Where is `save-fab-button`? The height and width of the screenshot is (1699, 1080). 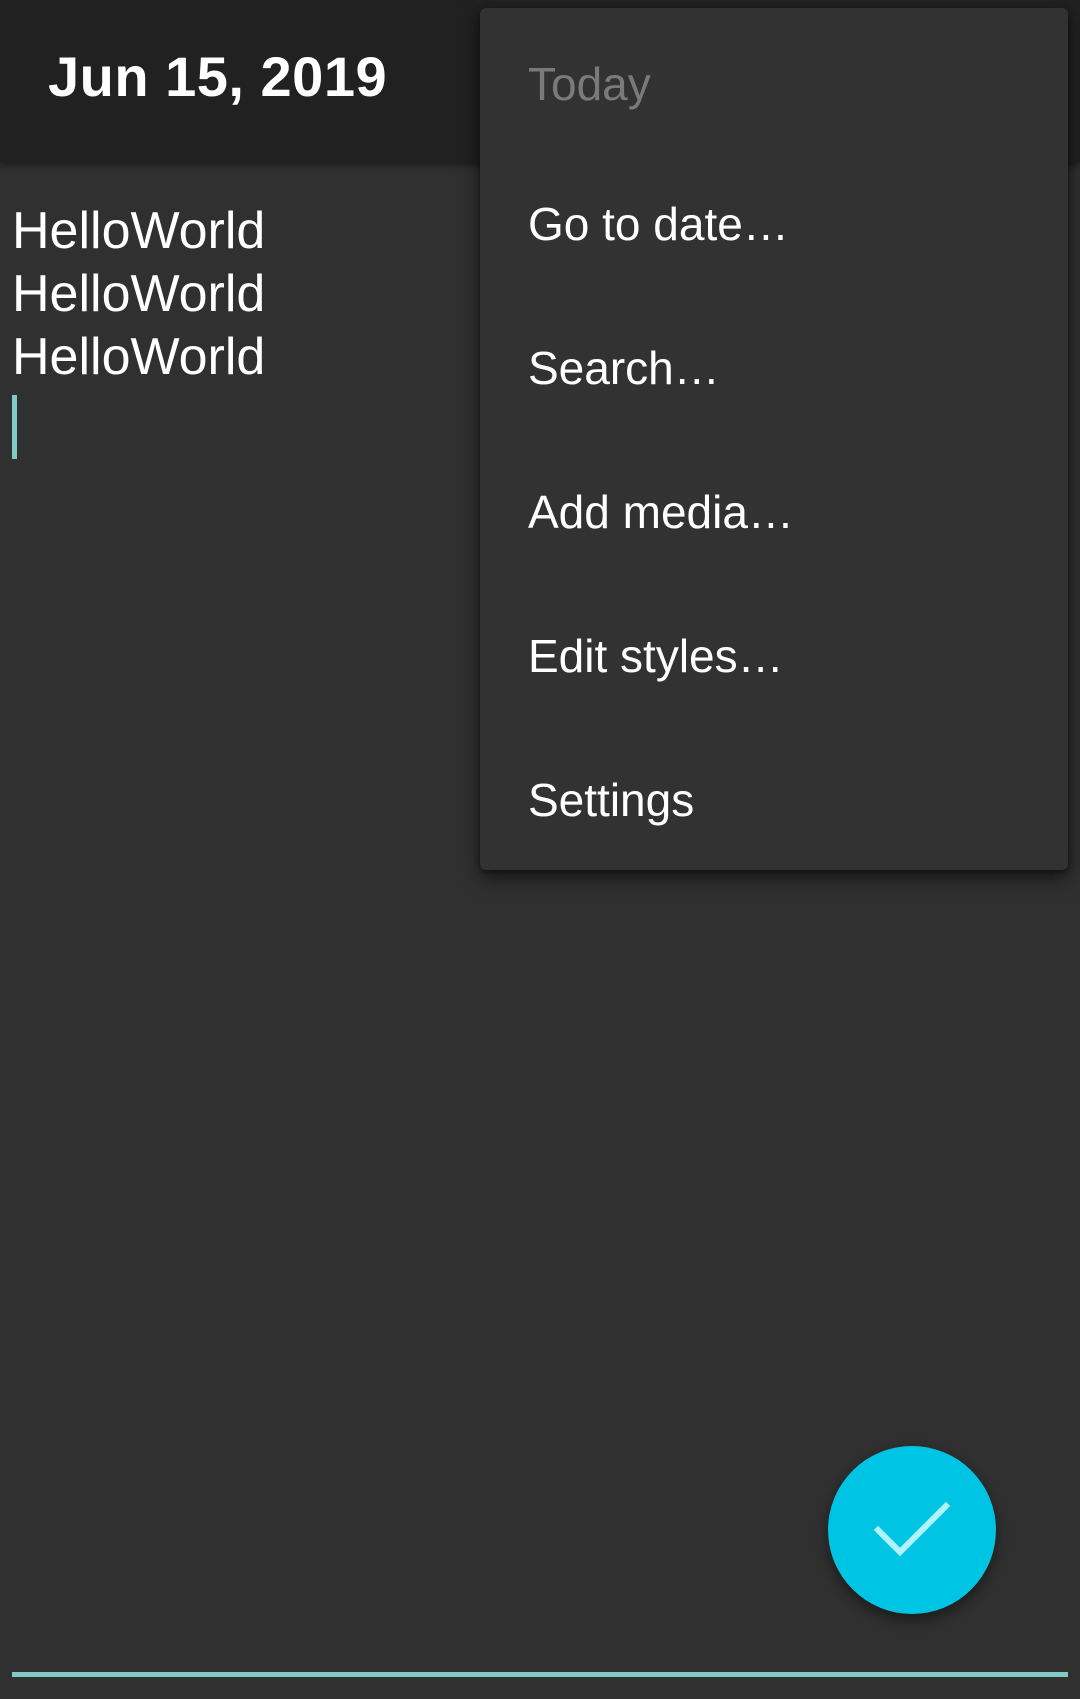
save-fab-button is located at coordinates (912, 1530).